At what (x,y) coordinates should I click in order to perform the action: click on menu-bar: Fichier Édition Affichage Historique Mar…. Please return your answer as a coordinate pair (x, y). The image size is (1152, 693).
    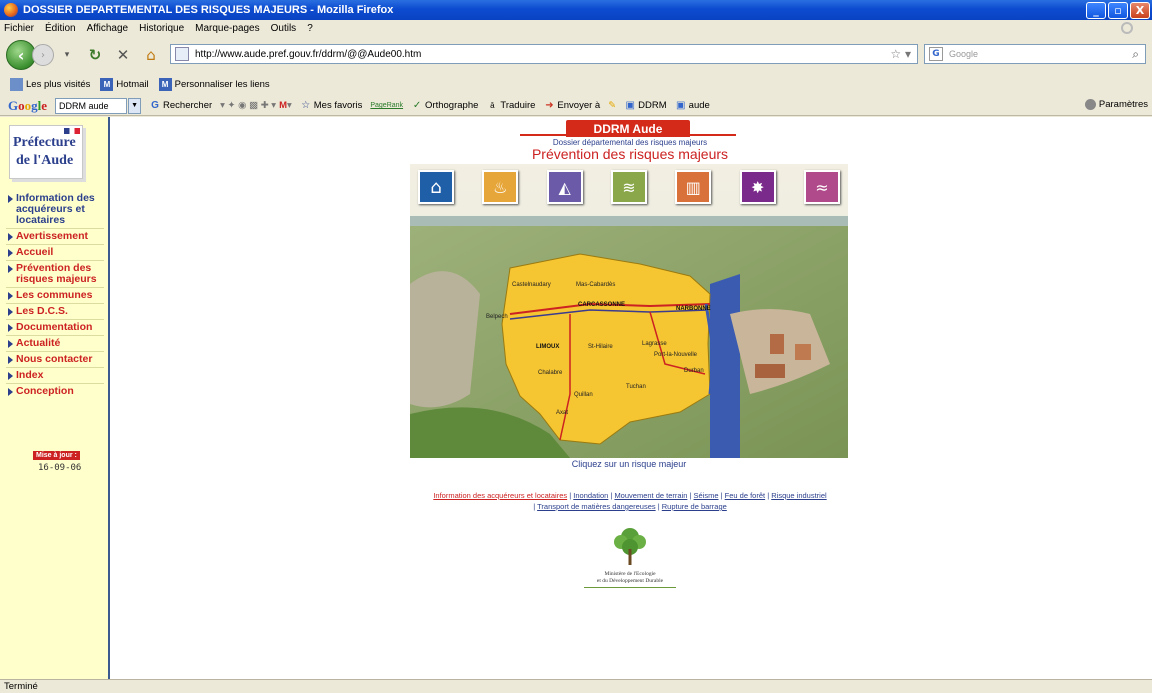
    Looking at the image, I should click on (576, 28).